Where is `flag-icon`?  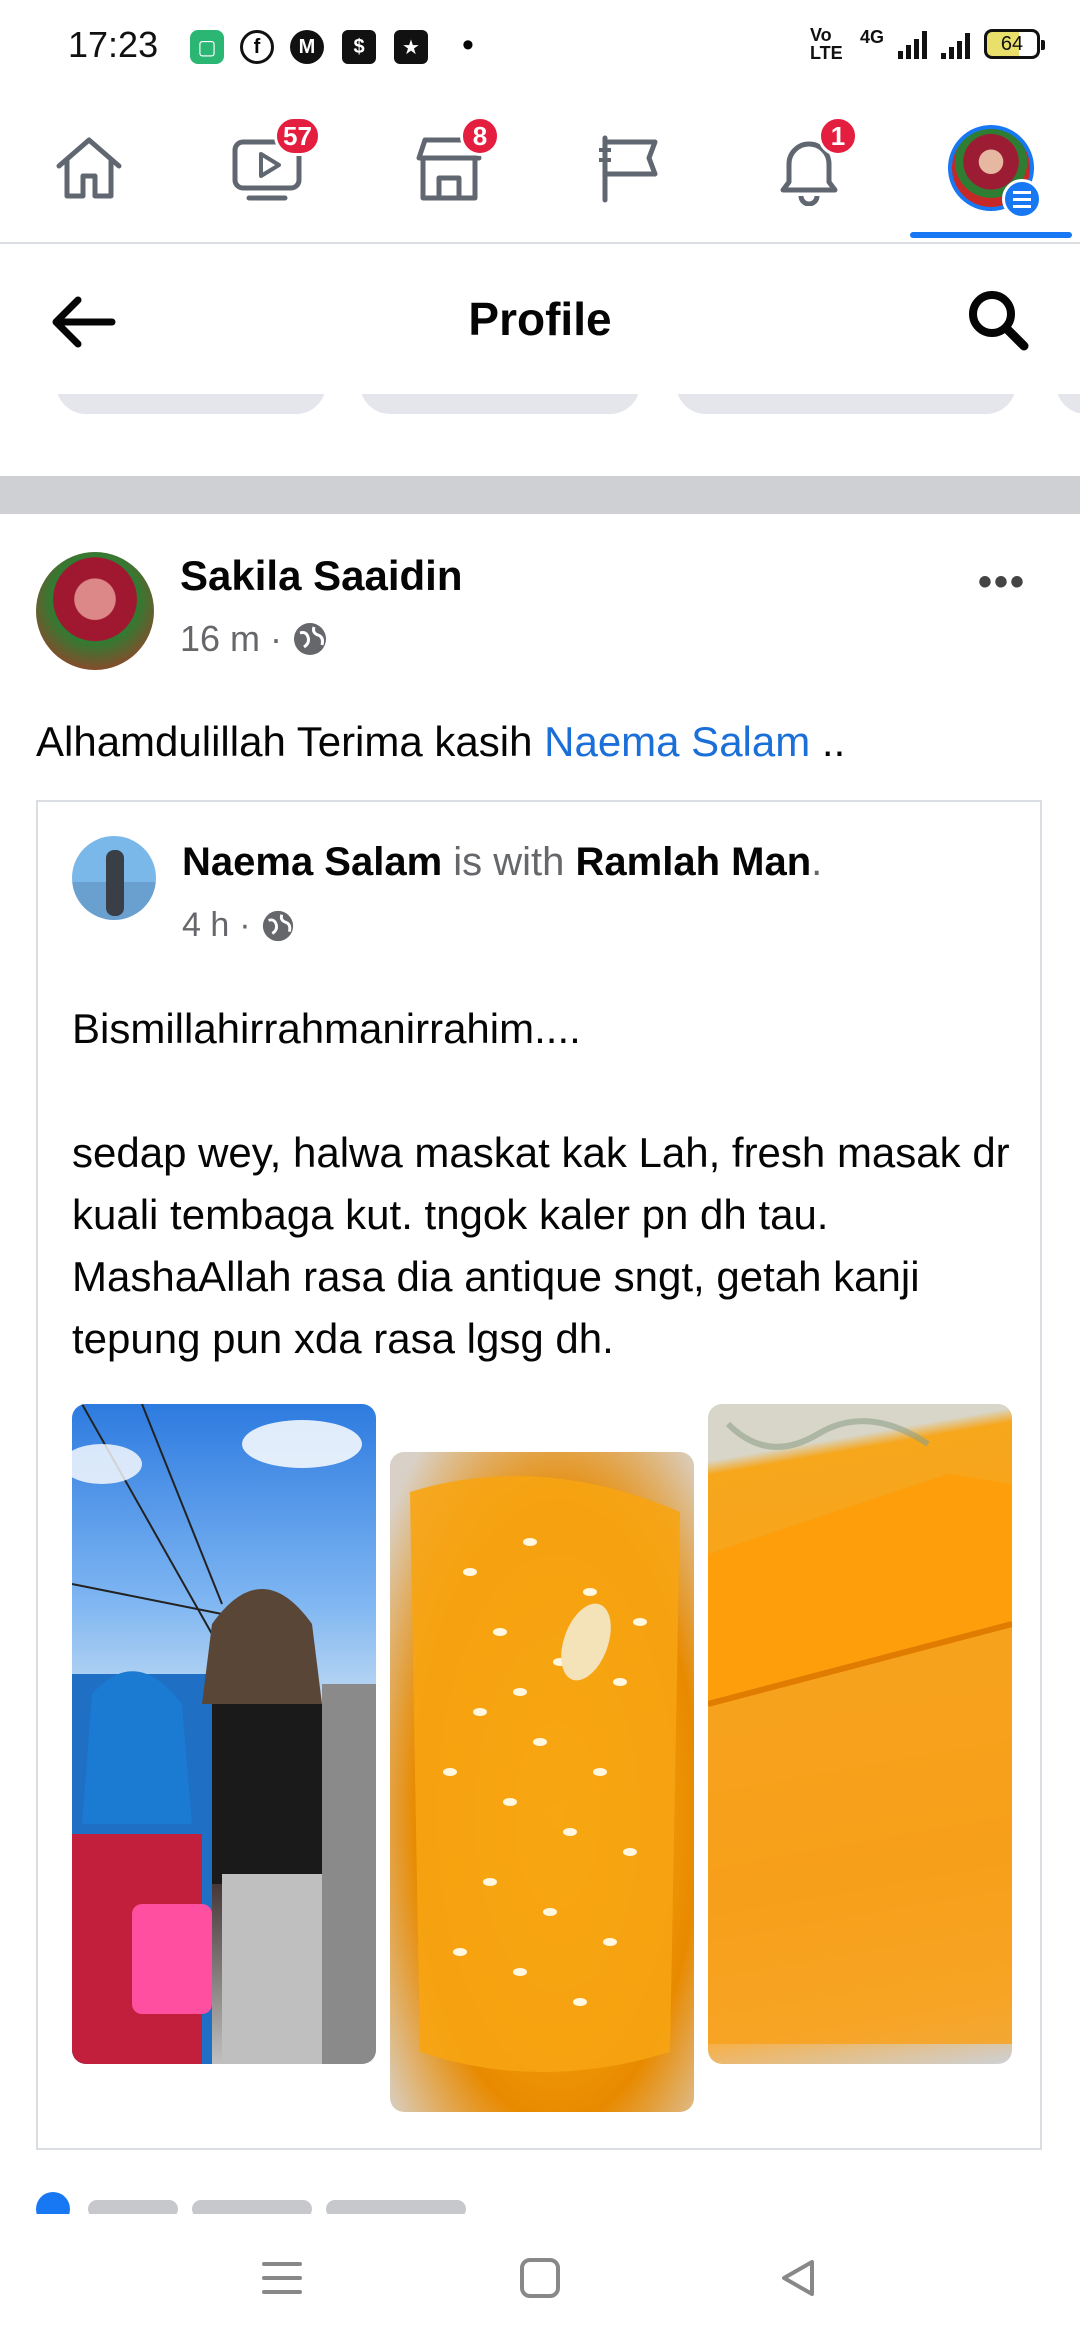 flag-icon is located at coordinates (628, 169).